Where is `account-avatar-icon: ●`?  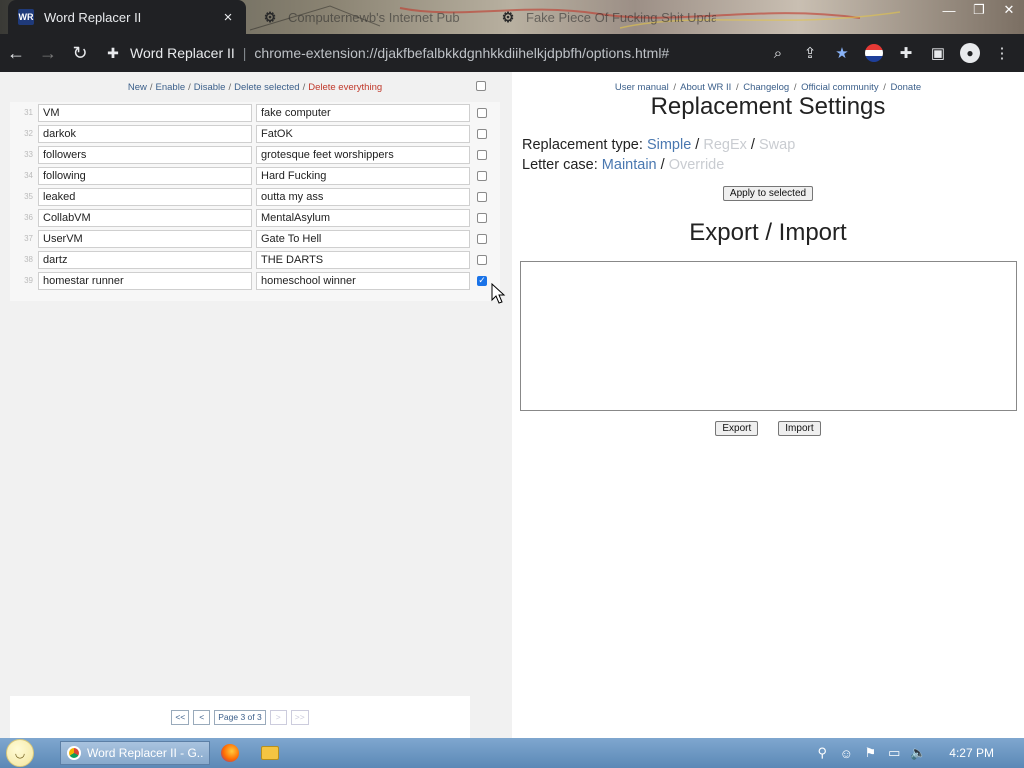
account-avatar-icon: ● is located at coordinates (970, 53).